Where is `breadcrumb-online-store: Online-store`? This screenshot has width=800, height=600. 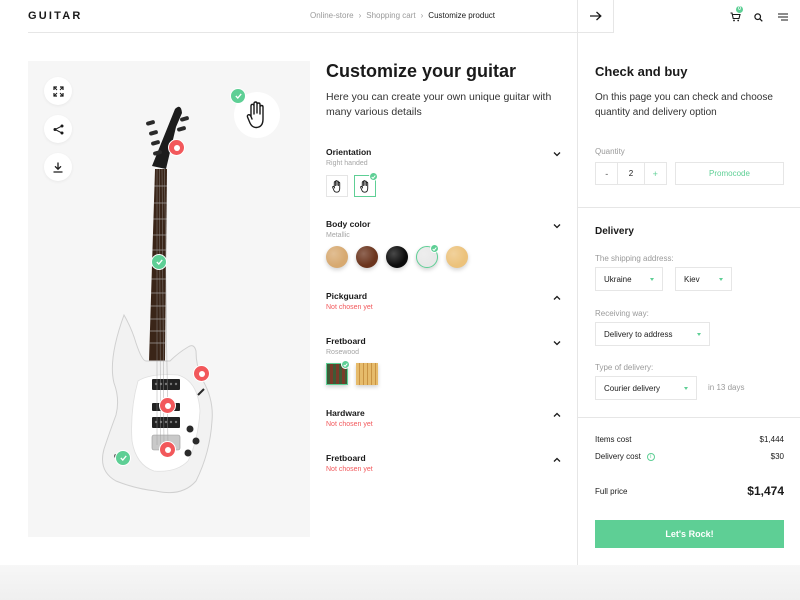 breadcrumb-online-store: Online-store is located at coordinates (332, 15).